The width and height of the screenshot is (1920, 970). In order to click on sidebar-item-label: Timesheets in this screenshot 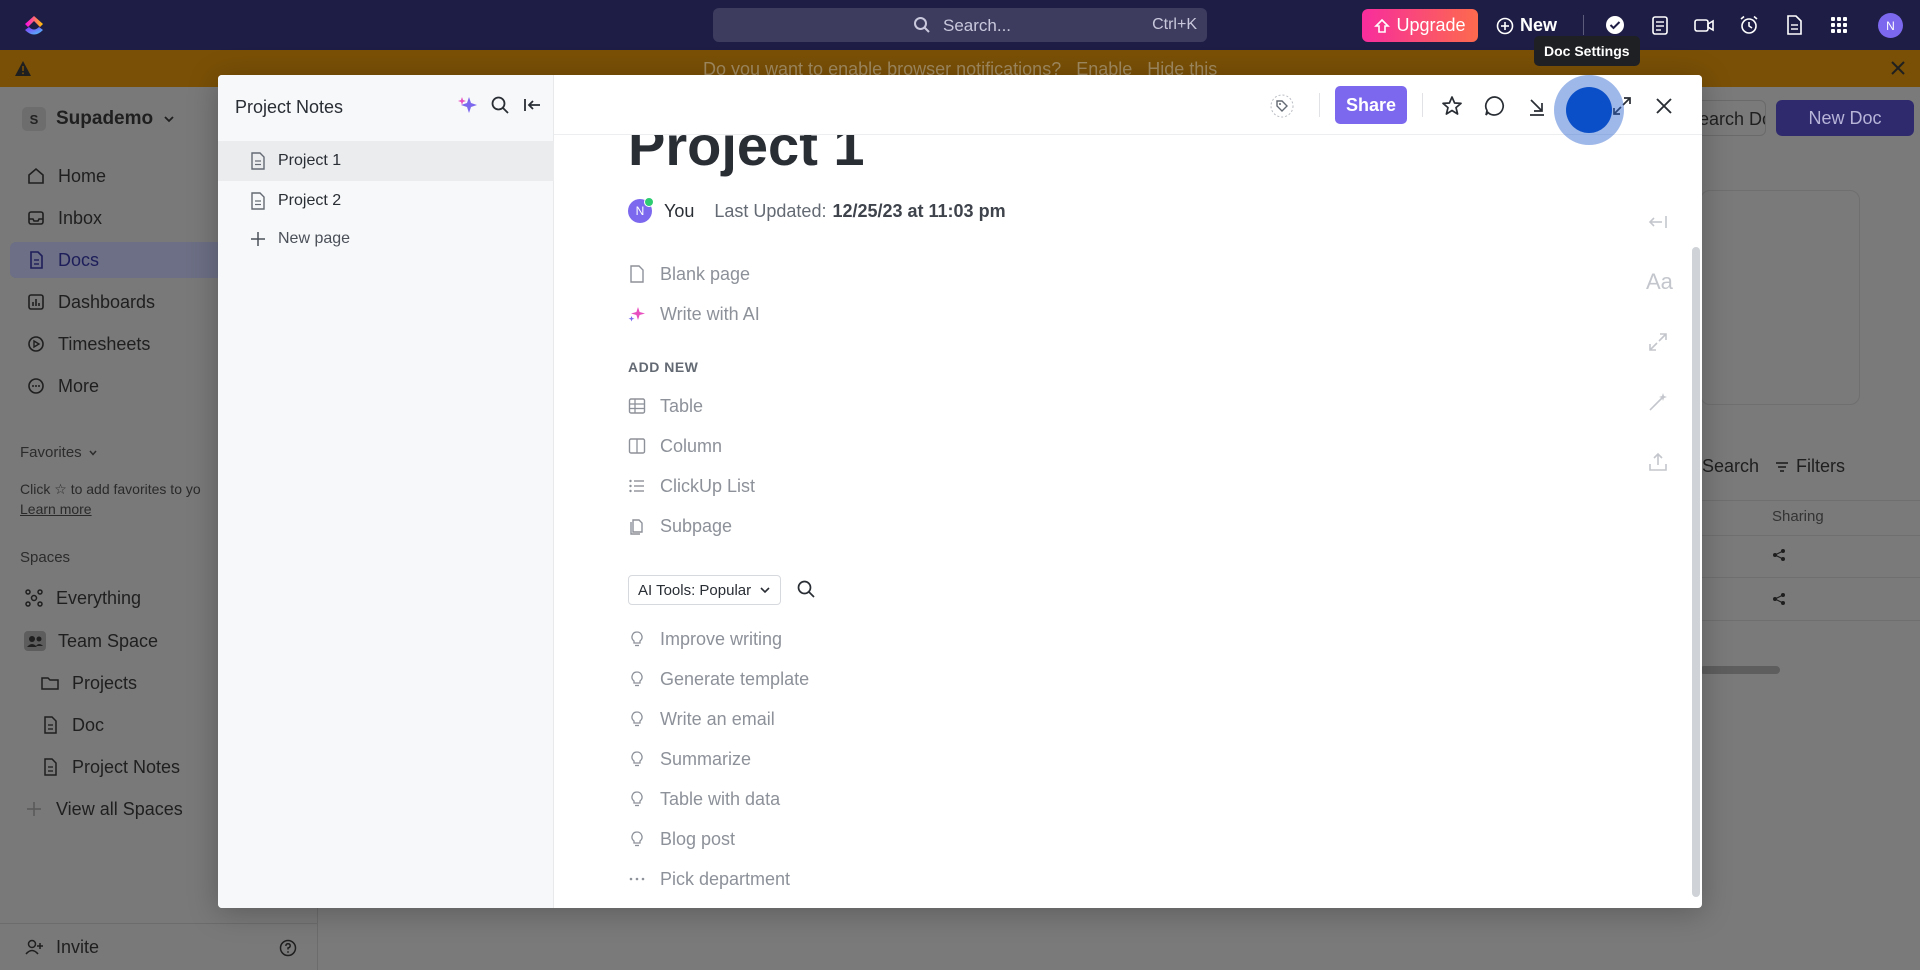, I will do `click(104, 343)`.